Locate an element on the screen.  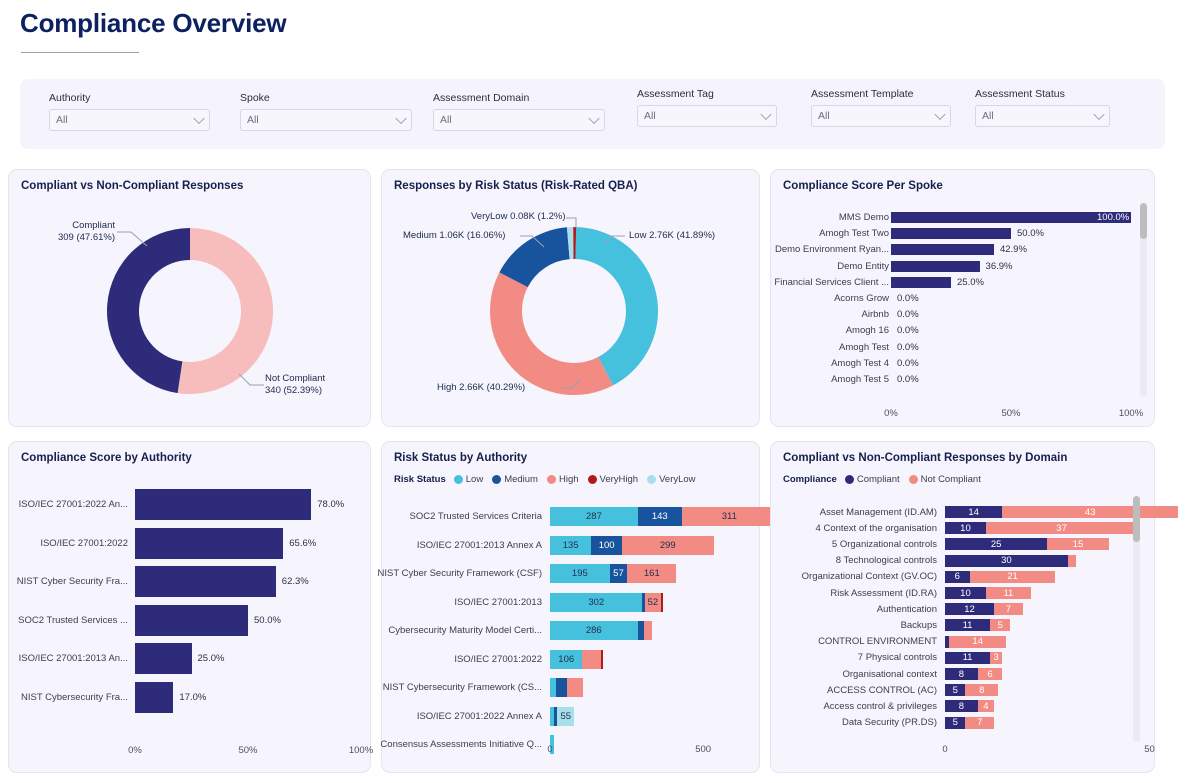
stacked-segment-low: 106 is located at coordinates (566, 659).